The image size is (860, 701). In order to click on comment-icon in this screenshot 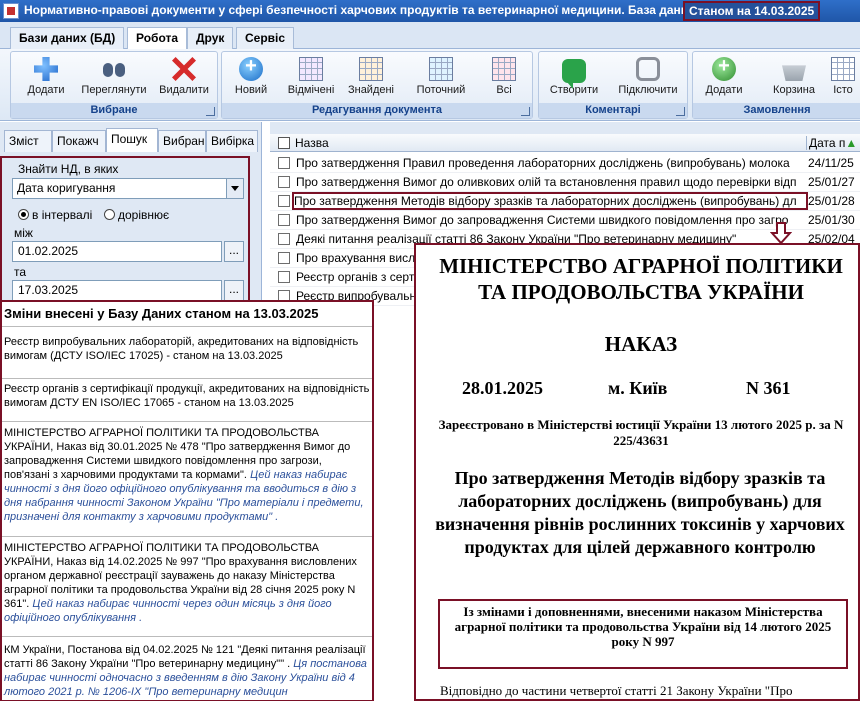, I will do `click(574, 74)`.